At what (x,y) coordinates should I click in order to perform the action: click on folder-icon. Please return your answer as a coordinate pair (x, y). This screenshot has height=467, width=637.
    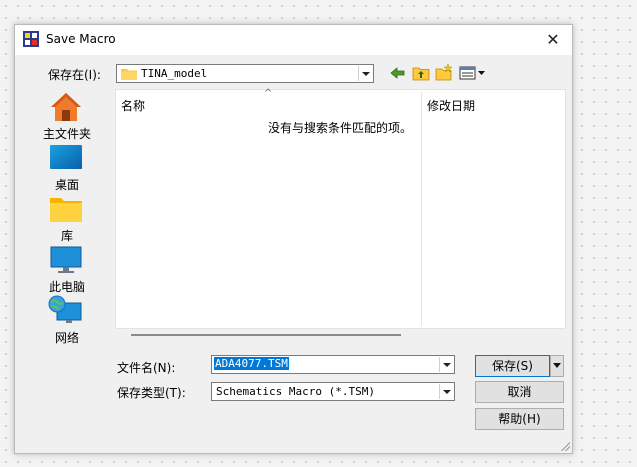
    Looking at the image, I should click on (129, 74).